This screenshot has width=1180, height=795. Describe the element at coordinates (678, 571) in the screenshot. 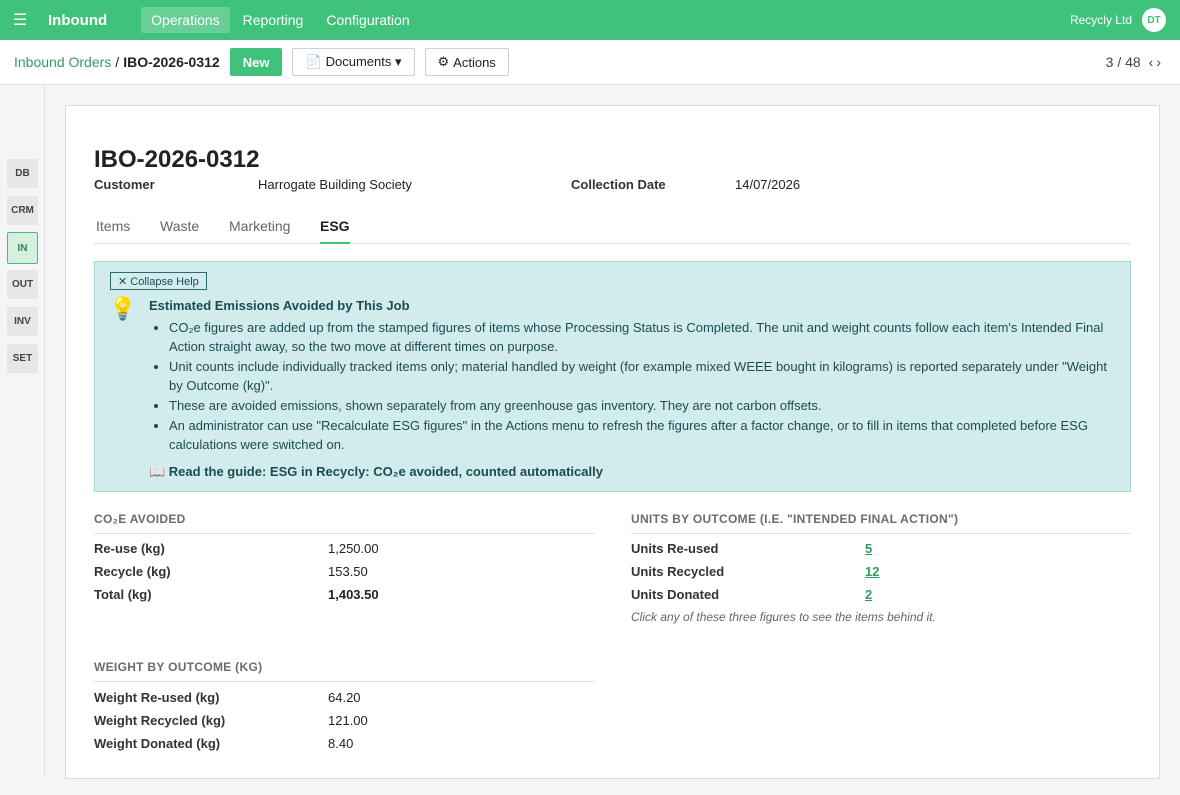

I see `units-recycled-label: Units Recycled` at that location.